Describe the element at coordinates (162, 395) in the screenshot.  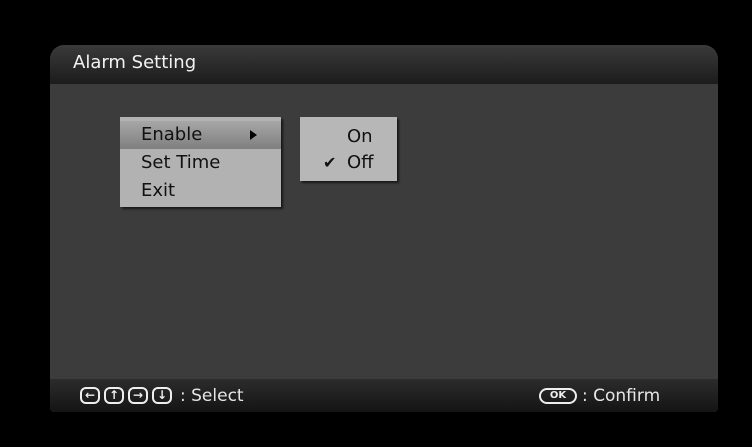
I see `down-arrow-key-icon: ↓` at that location.